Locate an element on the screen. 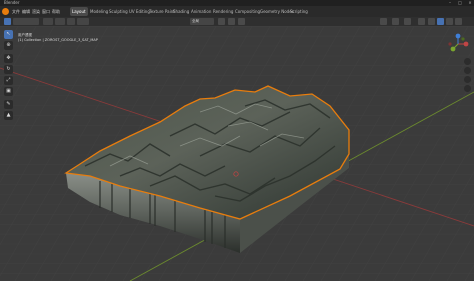  navigation-gizmo is located at coordinates (458, 44).